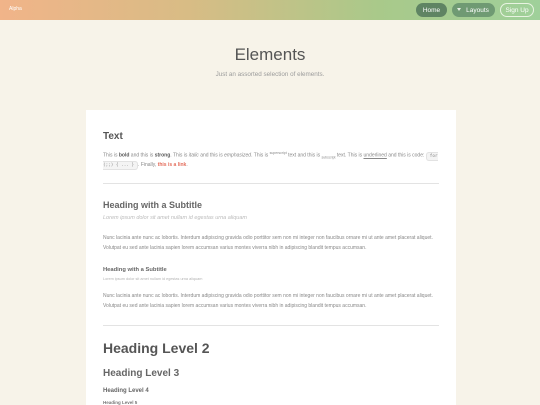 The height and width of the screenshot is (405, 540). I want to click on subtitle-heading: Heading with a Subtitle, so click(153, 205).